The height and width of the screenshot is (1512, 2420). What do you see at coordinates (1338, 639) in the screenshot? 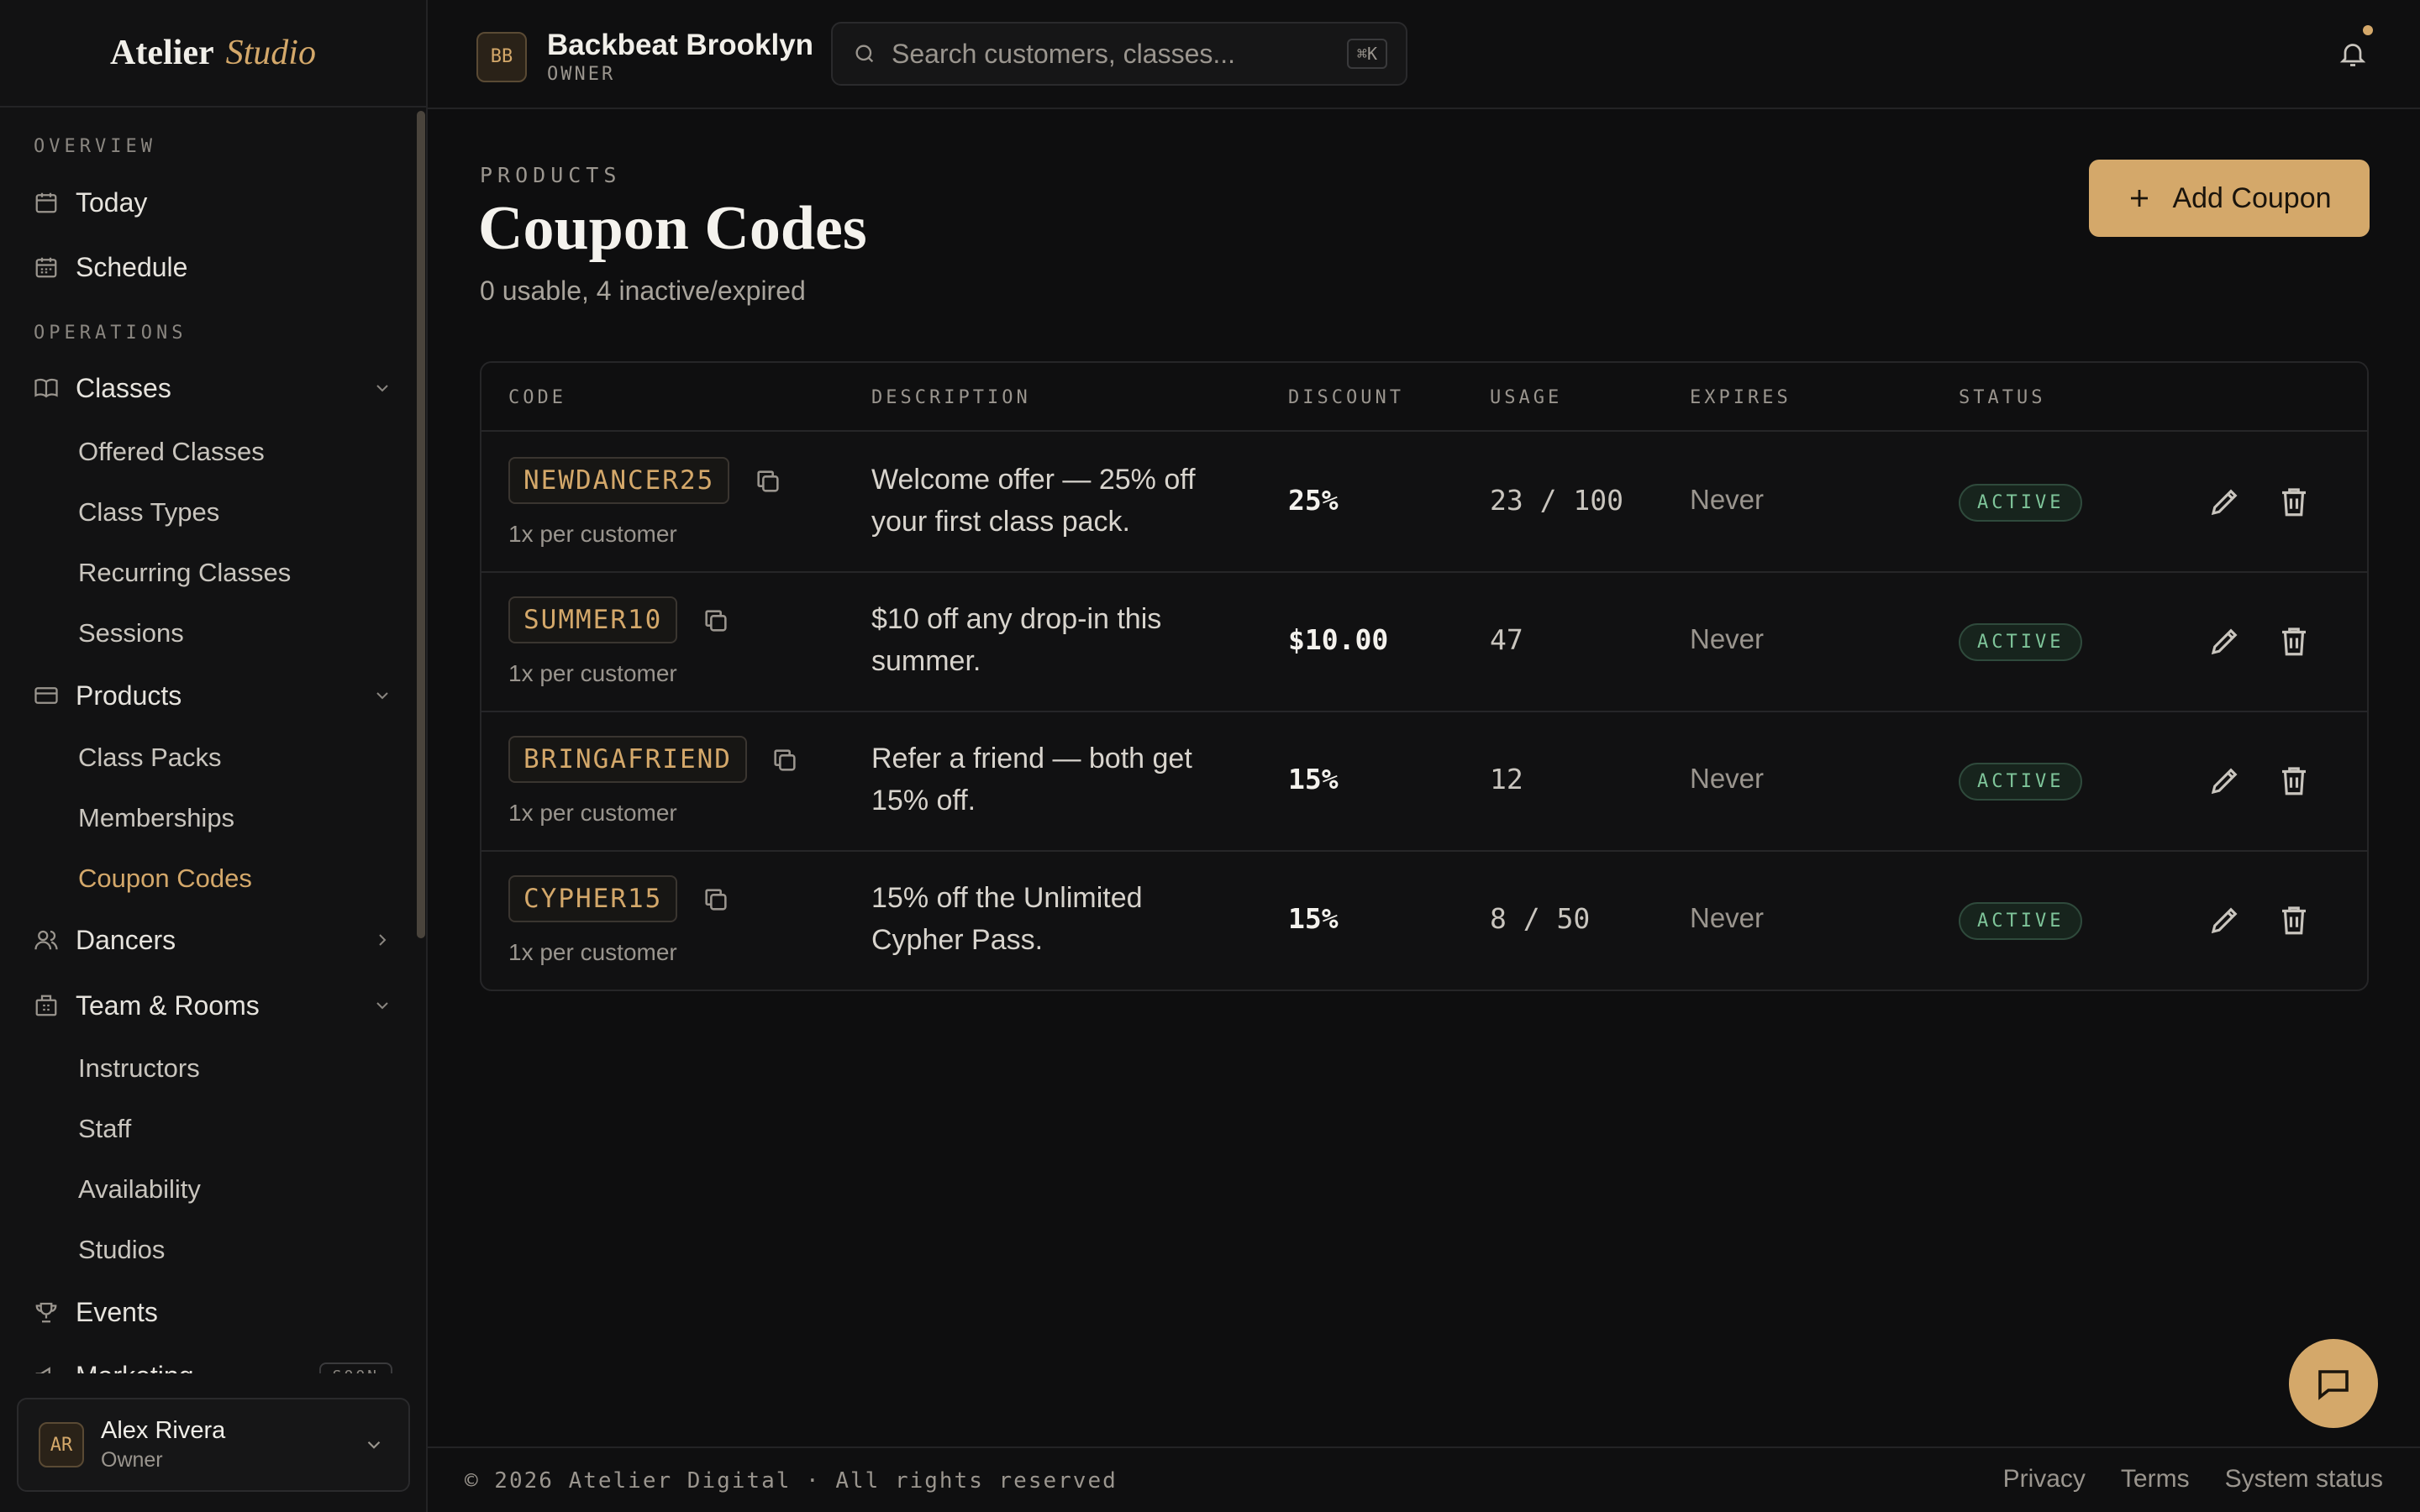
I see `coupon-discount: $10.00` at bounding box center [1338, 639].